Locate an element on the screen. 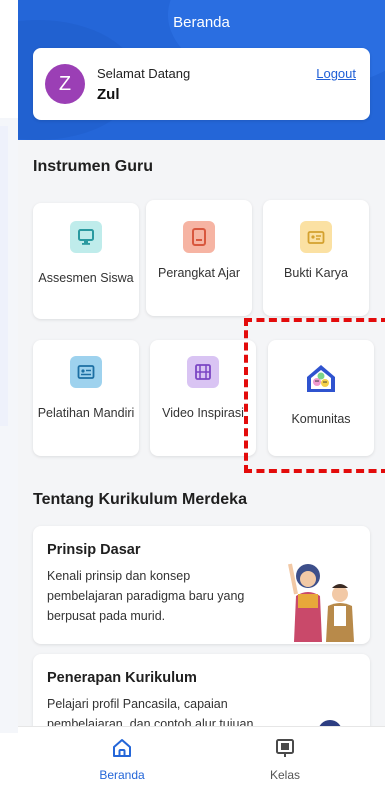 The height and width of the screenshot is (799, 385). tile-assesmen-siswa: Assesmen Siswa is located at coordinates (86, 261).